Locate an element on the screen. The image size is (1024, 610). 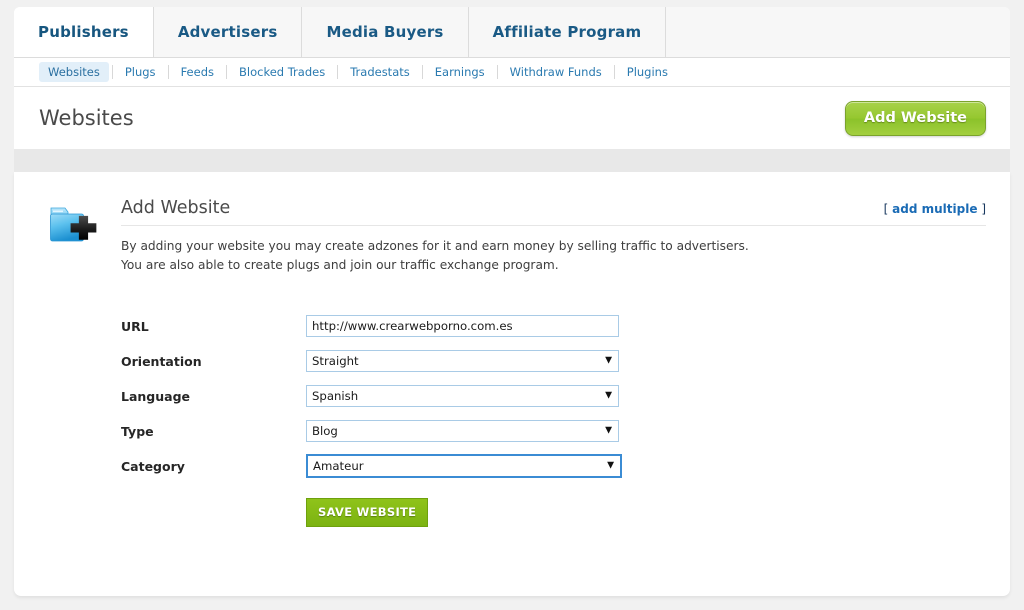
category-select-value: Amateur is located at coordinates (338, 466).